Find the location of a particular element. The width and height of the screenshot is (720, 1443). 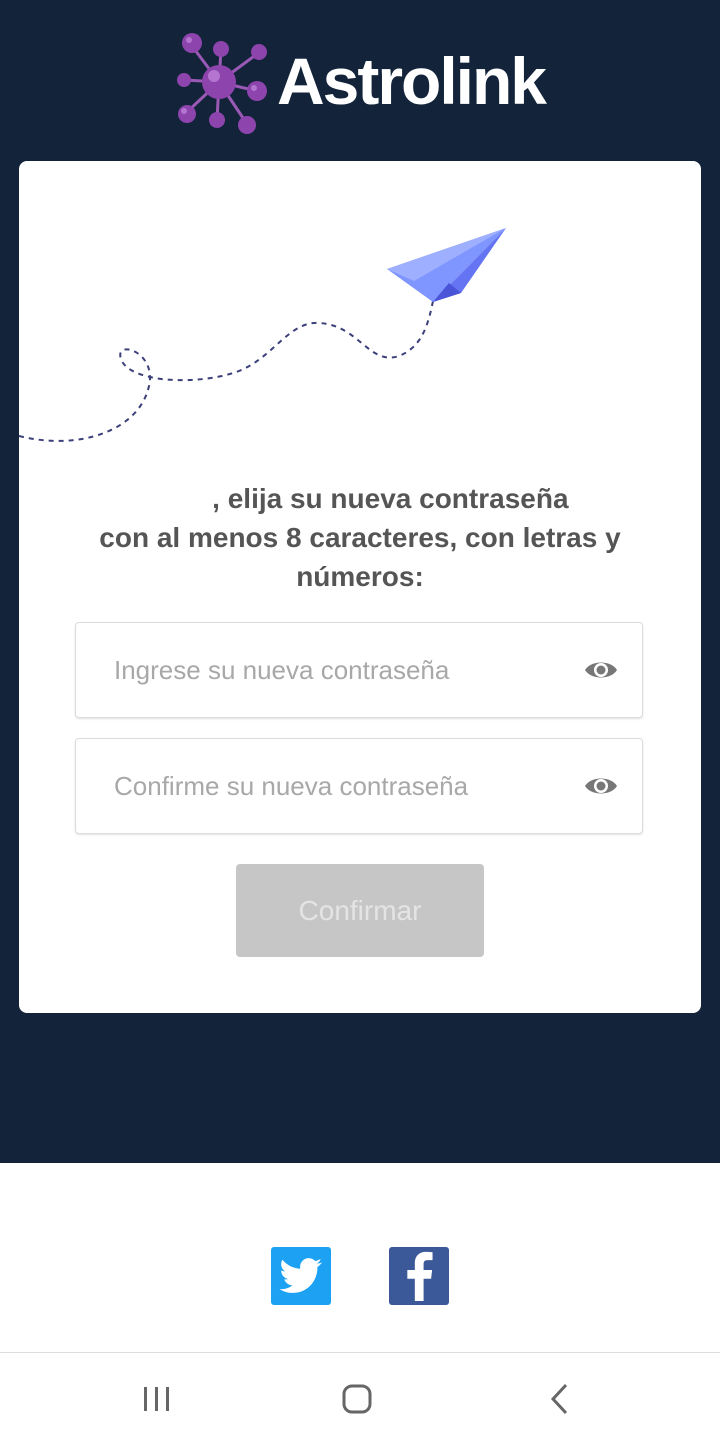

brand-logo: Astrolink is located at coordinates (360, 81).